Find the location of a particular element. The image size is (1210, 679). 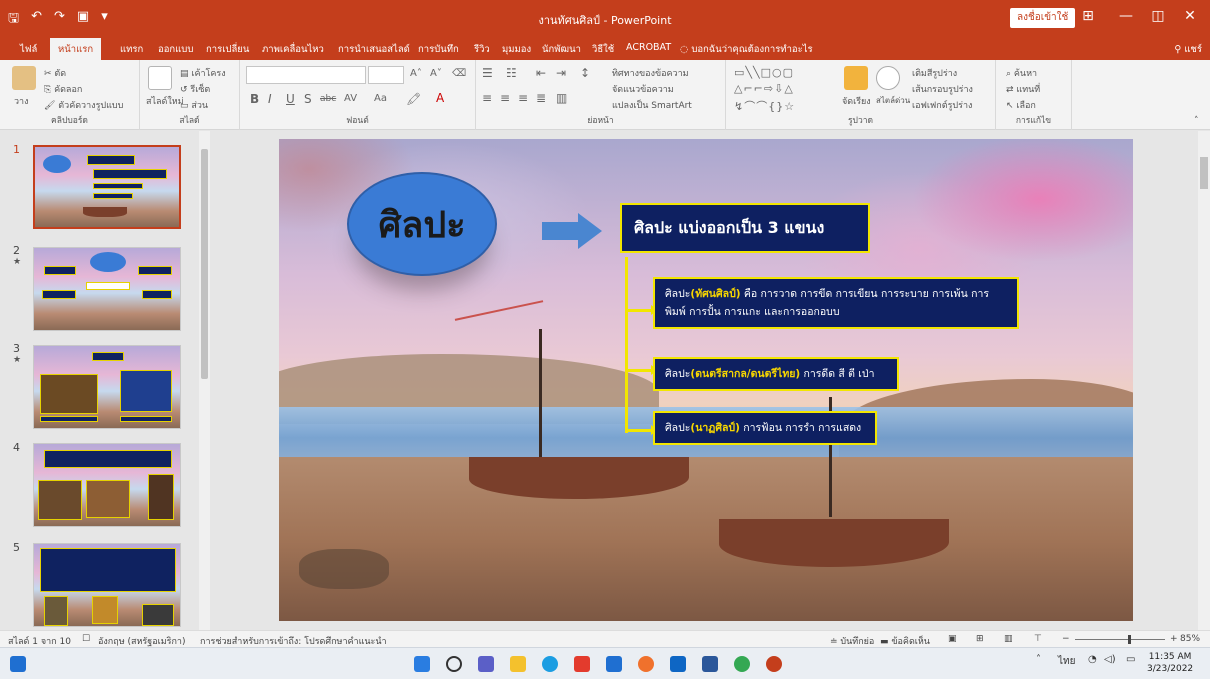

change-case-button: Aa is located at coordinates (380, 98).